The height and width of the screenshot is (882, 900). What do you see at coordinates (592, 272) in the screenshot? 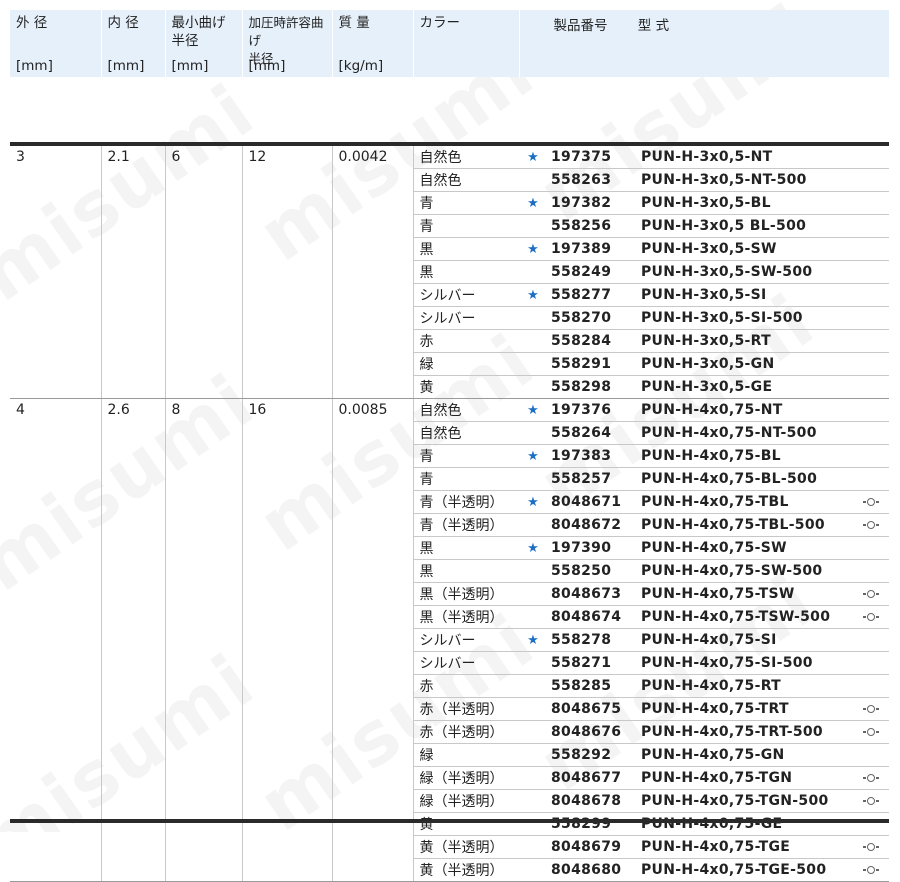
I see `product-number-link: 558249` at bounding box center [592, 272].